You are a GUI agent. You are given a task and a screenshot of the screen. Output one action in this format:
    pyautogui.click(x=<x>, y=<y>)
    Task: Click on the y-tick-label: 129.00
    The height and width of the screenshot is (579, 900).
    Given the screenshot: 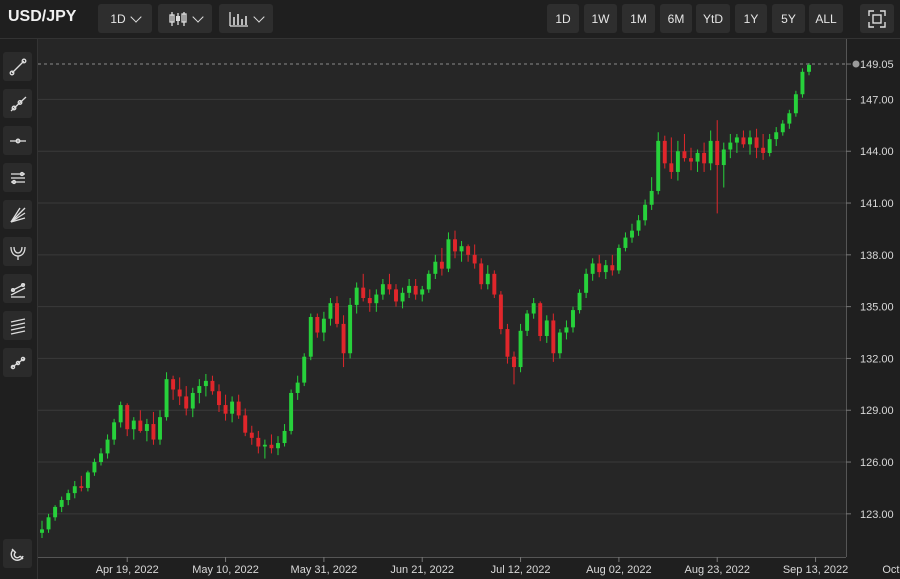 What is the action you would take?
    pyautogui.click(x=877, y=411)
    